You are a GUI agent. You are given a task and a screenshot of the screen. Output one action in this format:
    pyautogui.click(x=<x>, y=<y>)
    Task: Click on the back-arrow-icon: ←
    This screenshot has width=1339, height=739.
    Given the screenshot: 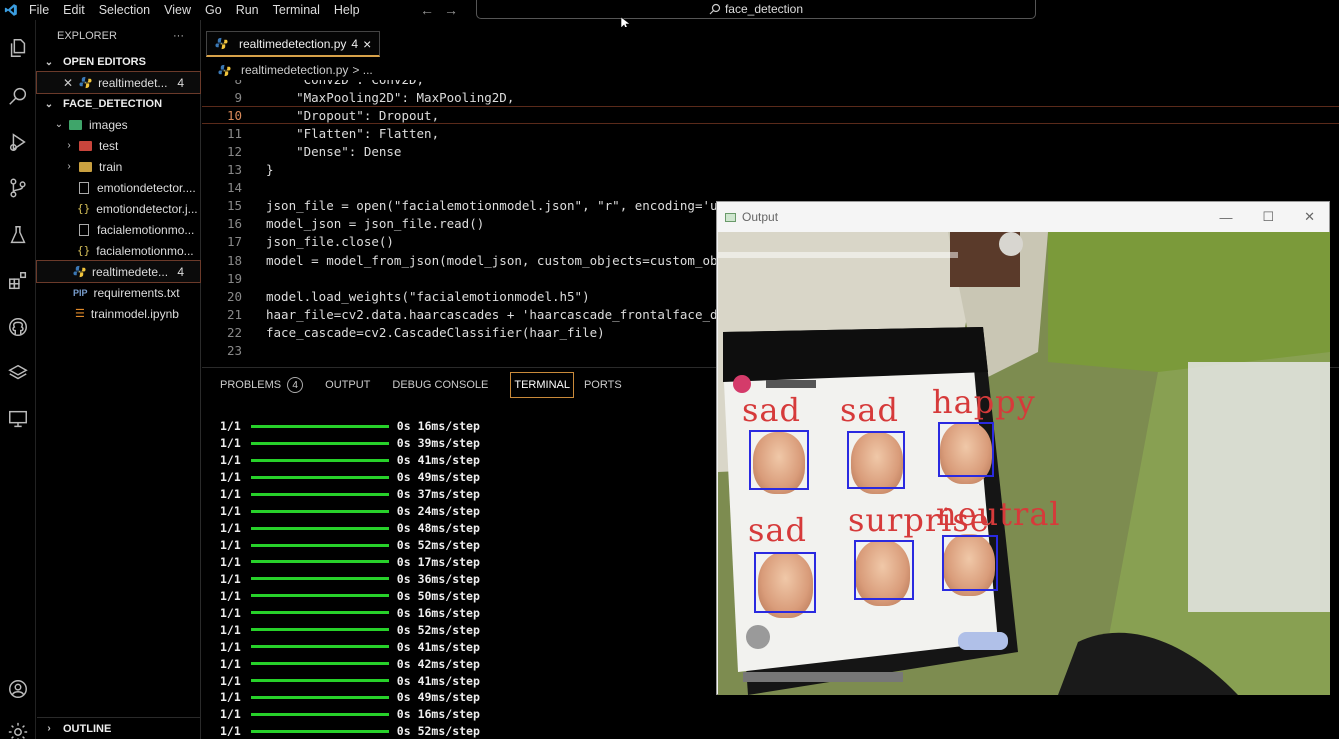 What is the action you would take?
    pyautogui.click(x=427, y=10)
    